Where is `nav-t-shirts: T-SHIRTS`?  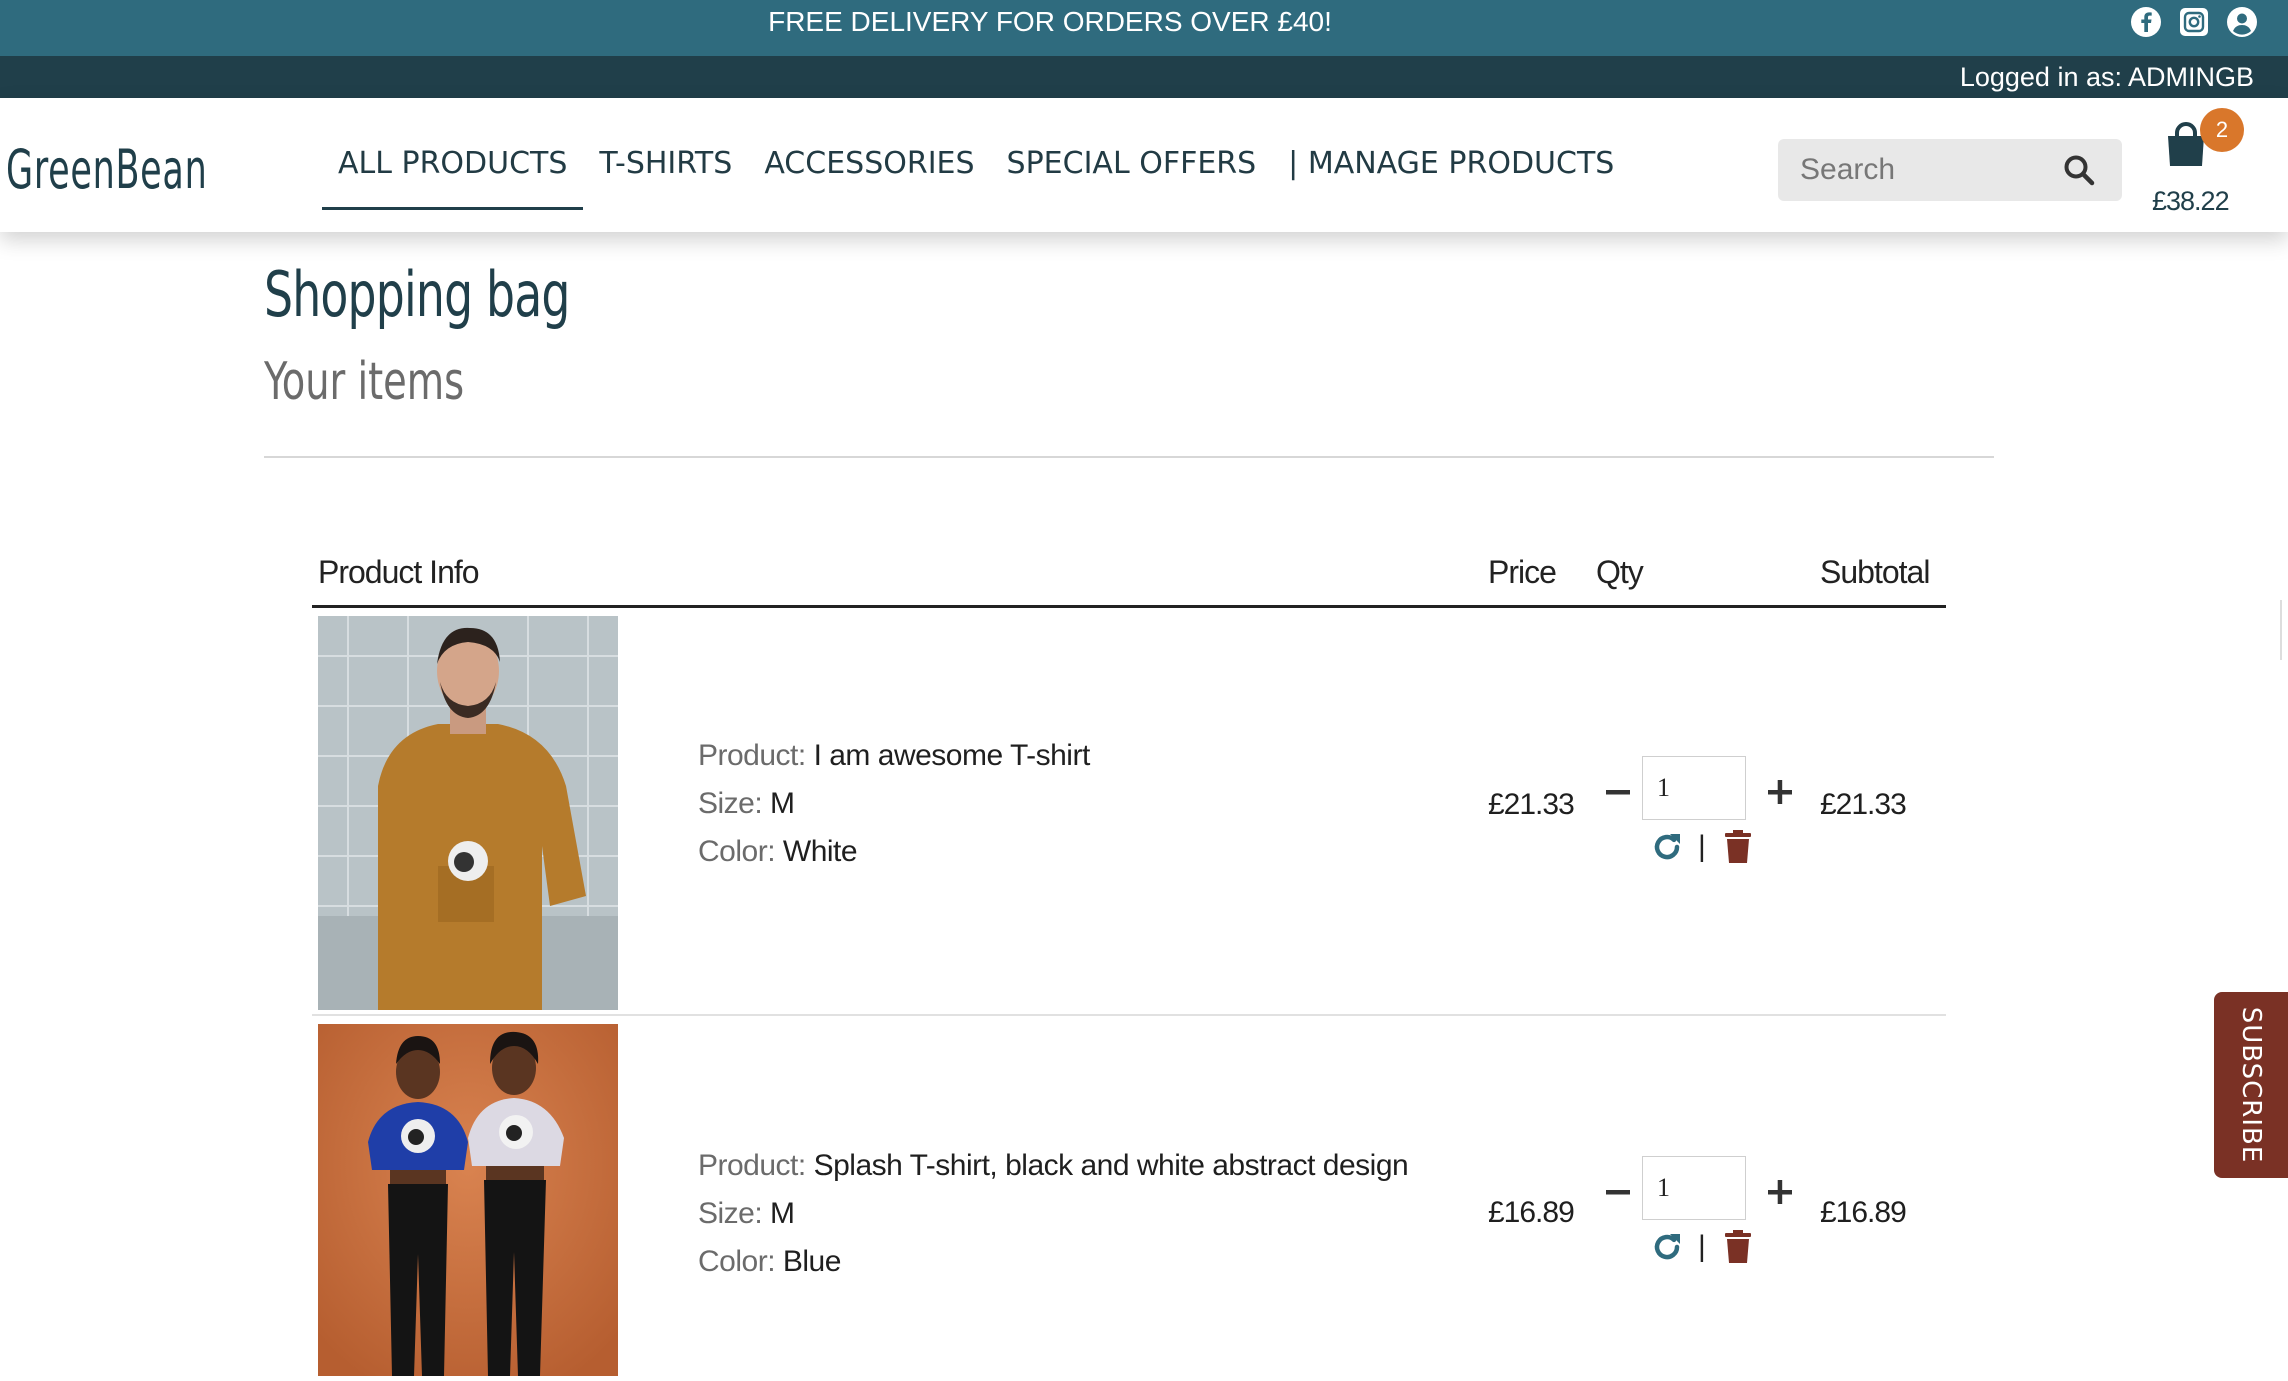
nav-t-shirts: T-SHIRTS is located at coordinates (665, 177).